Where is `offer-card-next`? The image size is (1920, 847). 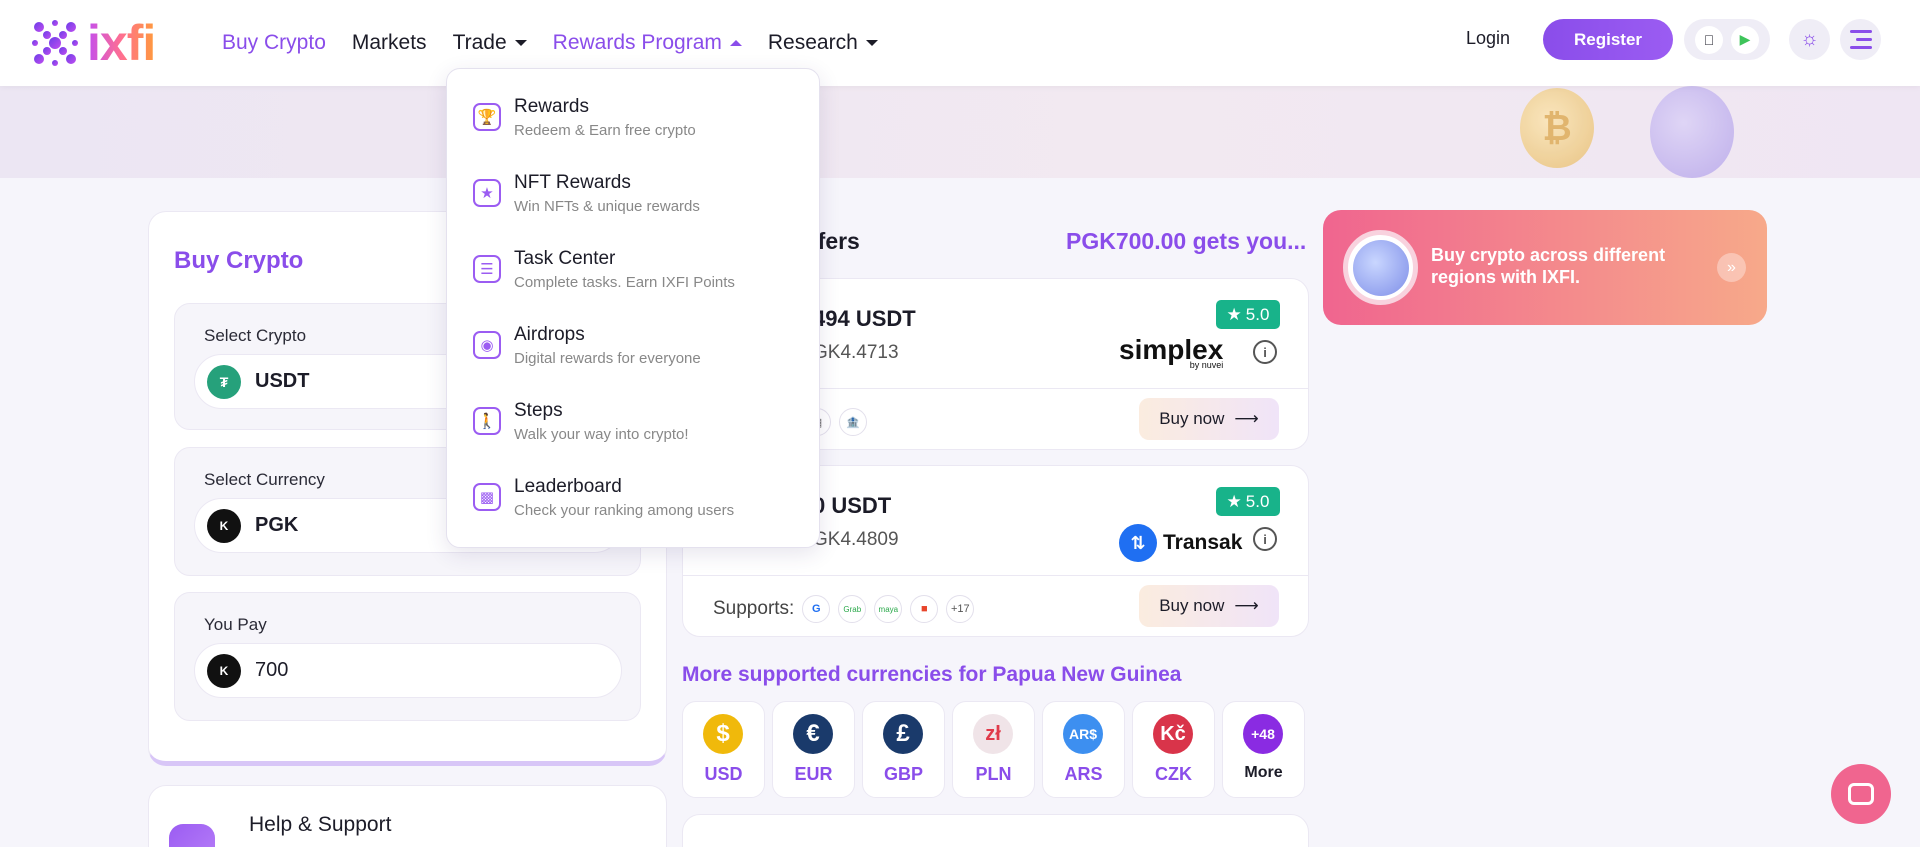 offer-card-next is located at coordinates (995, 830).